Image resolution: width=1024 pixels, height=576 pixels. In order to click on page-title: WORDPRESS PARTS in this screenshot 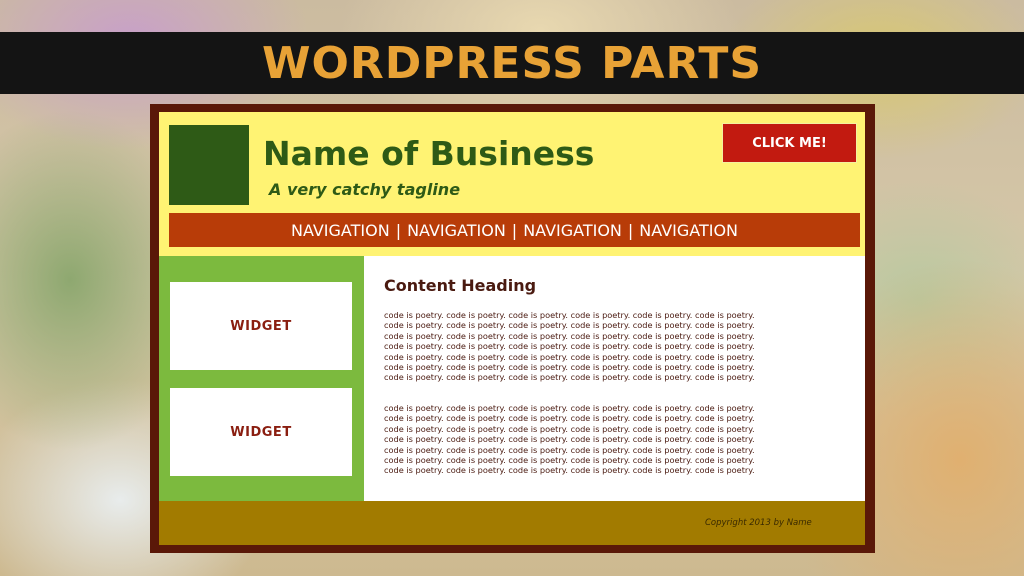, I will do `click(512, 63)`.